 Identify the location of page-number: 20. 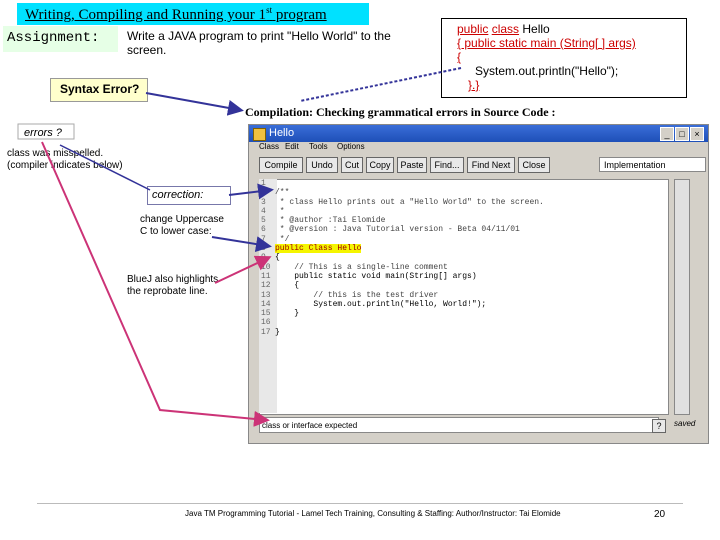
(660, 514).